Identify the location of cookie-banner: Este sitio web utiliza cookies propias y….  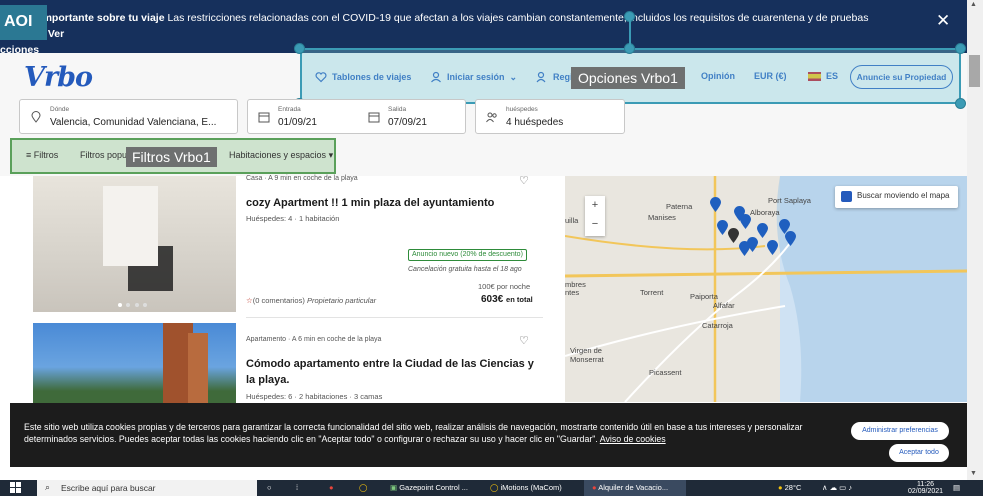
(488, 435).